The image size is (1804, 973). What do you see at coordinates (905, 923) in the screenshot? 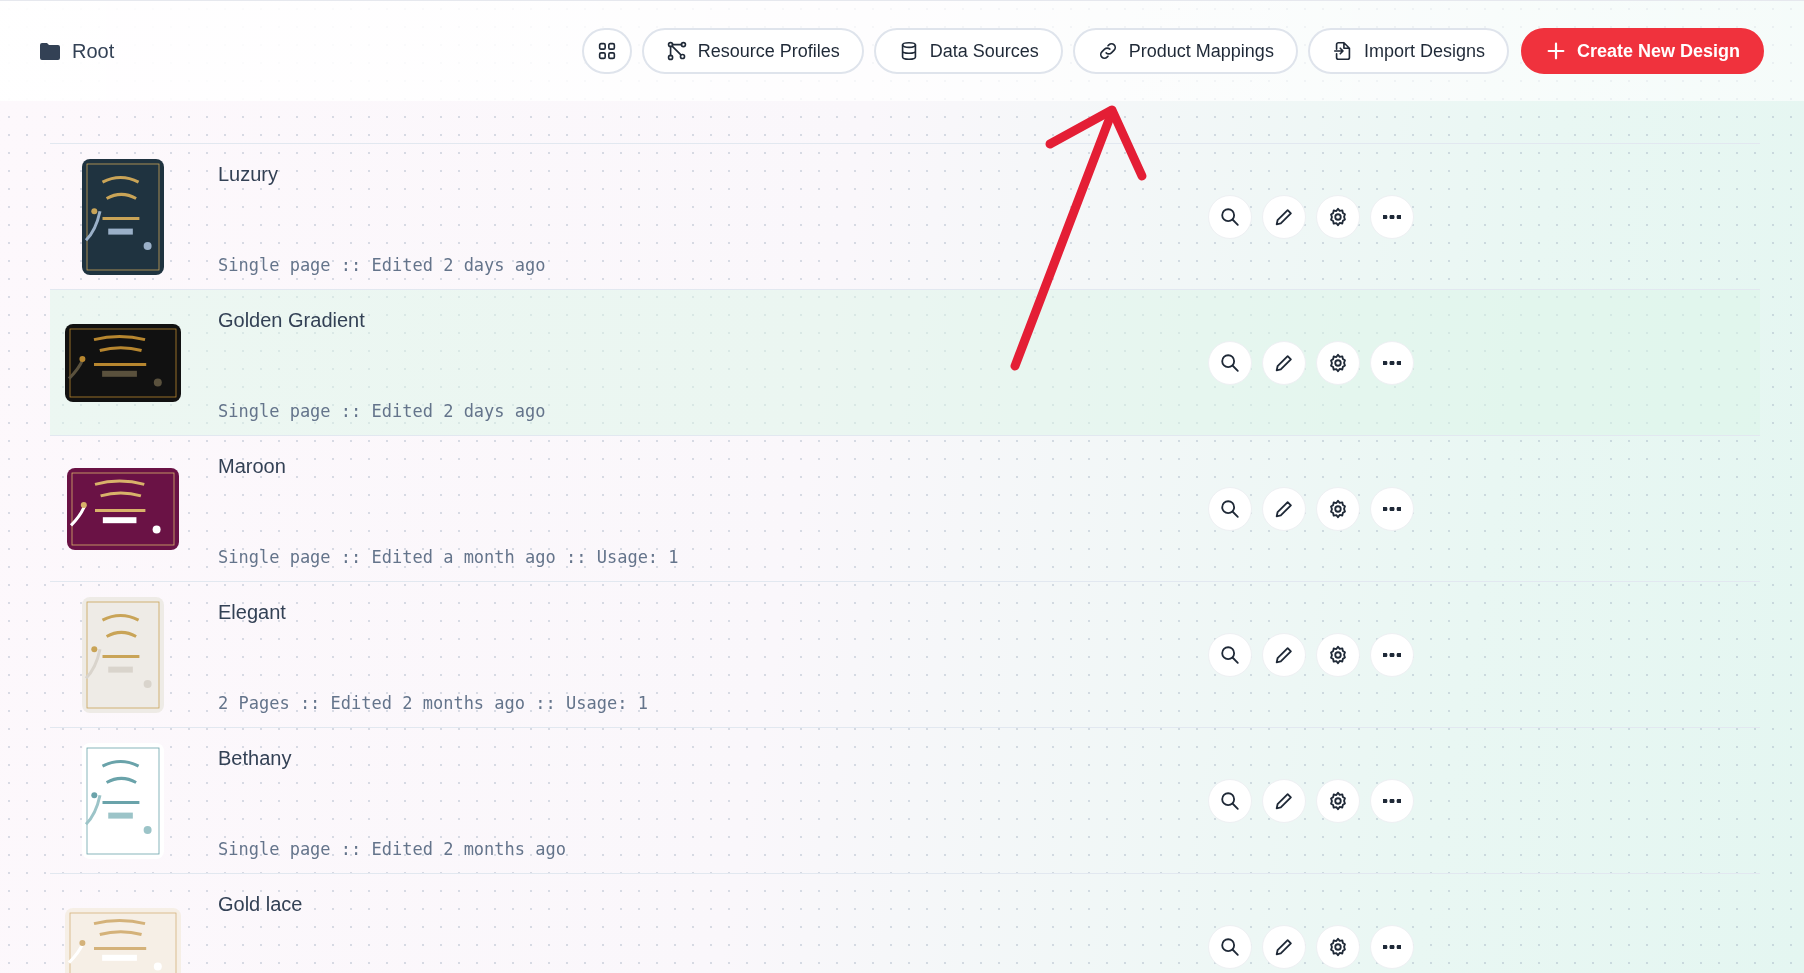
I see `design-row: Gold lace` at bounding box center [905, 923].